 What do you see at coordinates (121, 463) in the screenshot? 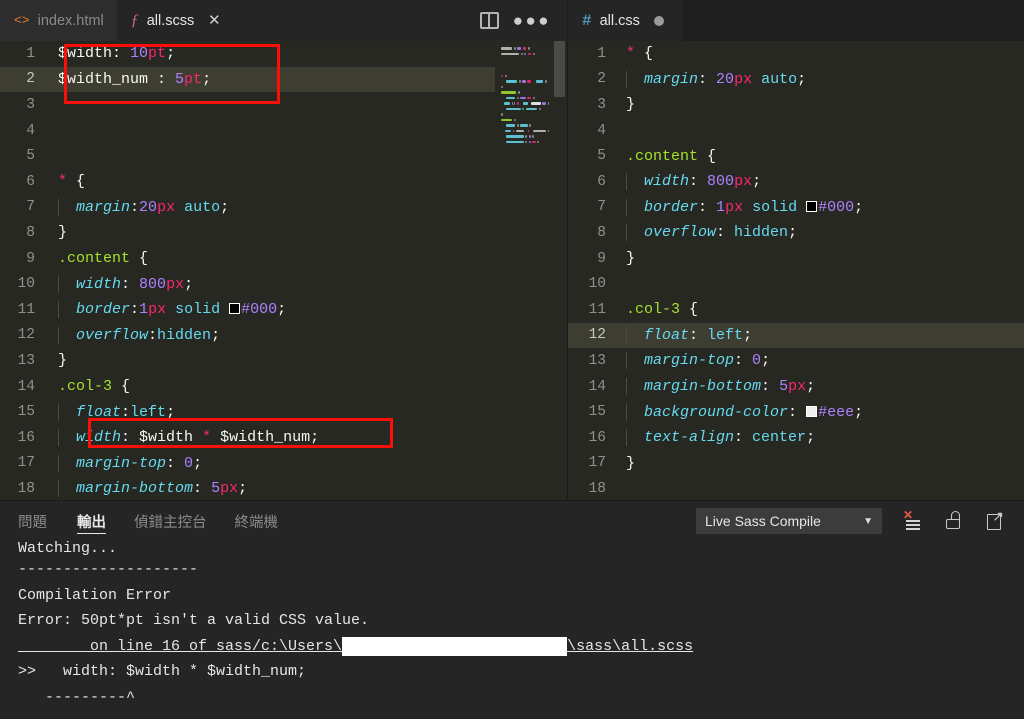
I see `code-token: margin-top` at bounding box center [121, 463].